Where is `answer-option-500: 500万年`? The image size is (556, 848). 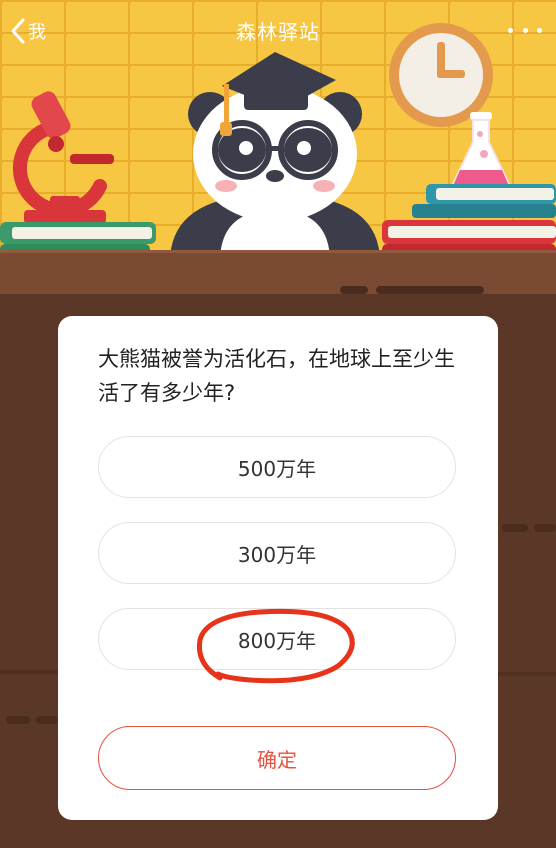 answer-option-500: 500万年 is located at coordinates (277, 467).